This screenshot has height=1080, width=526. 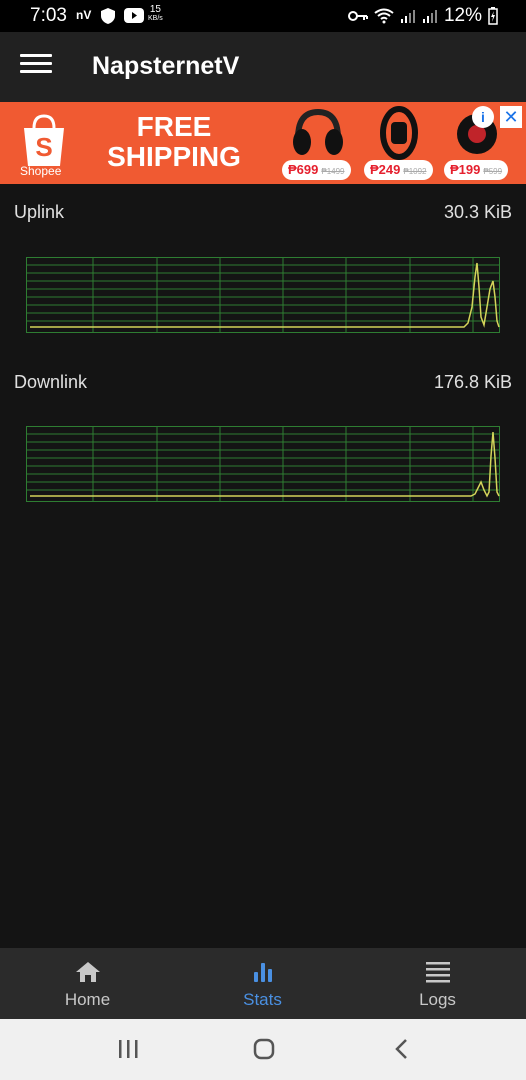 I want to click on shield-icon, so click(x=108, y=16).